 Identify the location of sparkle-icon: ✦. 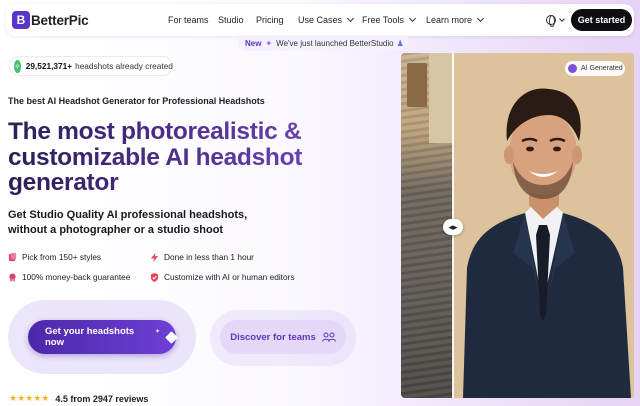
(269, 43).